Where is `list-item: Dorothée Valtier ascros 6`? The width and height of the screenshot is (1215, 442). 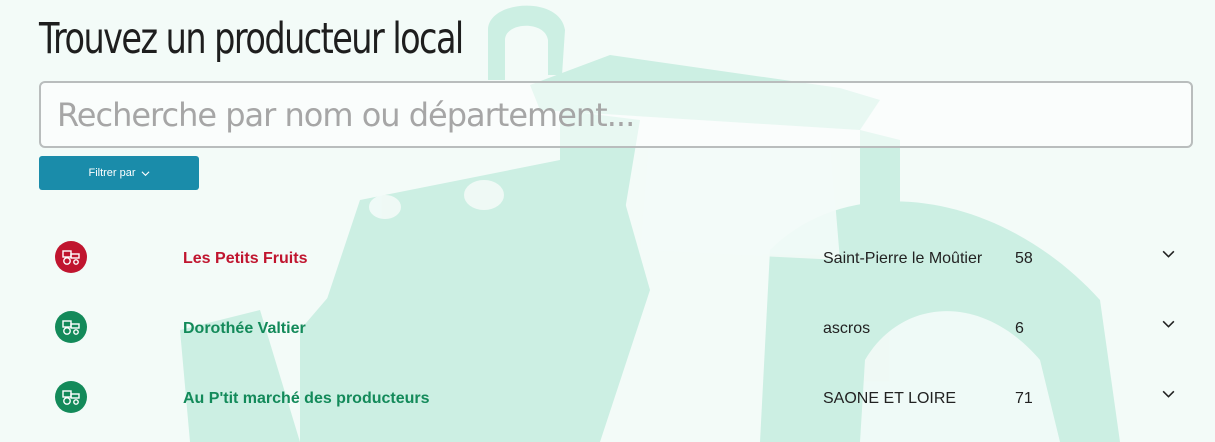
list-item: Dorothée Valtier ascros 6 is located at coordinates (607, 341).